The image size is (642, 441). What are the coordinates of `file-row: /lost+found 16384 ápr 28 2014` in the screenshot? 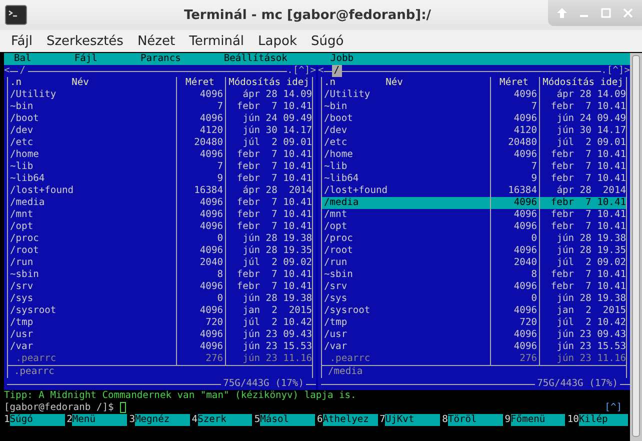 It's located at (160, 191).